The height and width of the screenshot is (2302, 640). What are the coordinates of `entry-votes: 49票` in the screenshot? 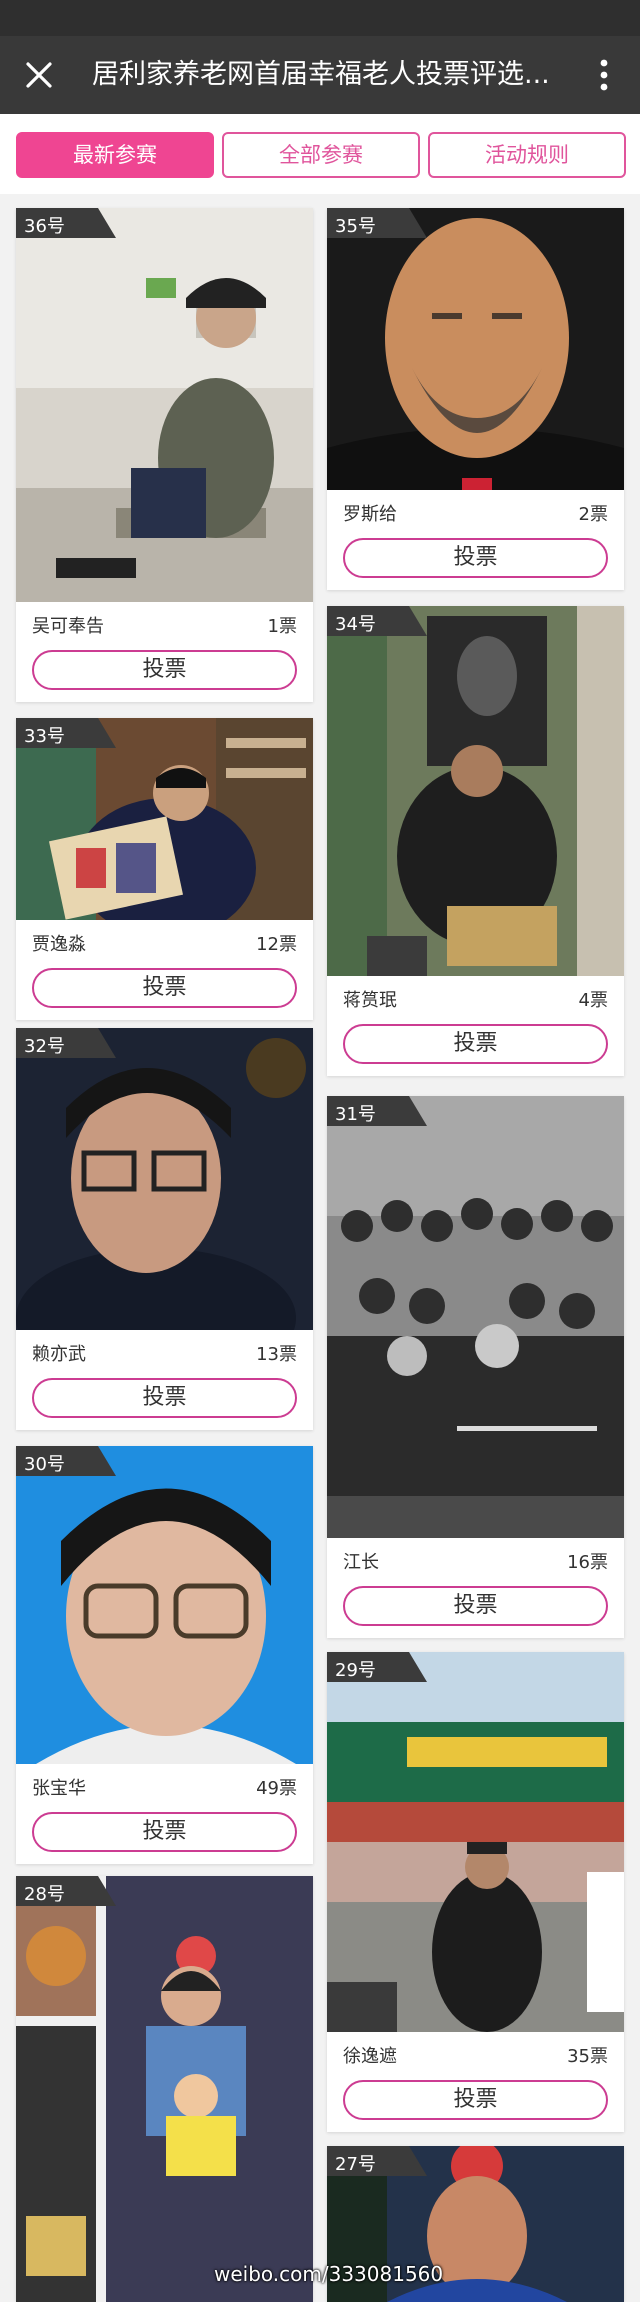 It's located at (276, 1788).